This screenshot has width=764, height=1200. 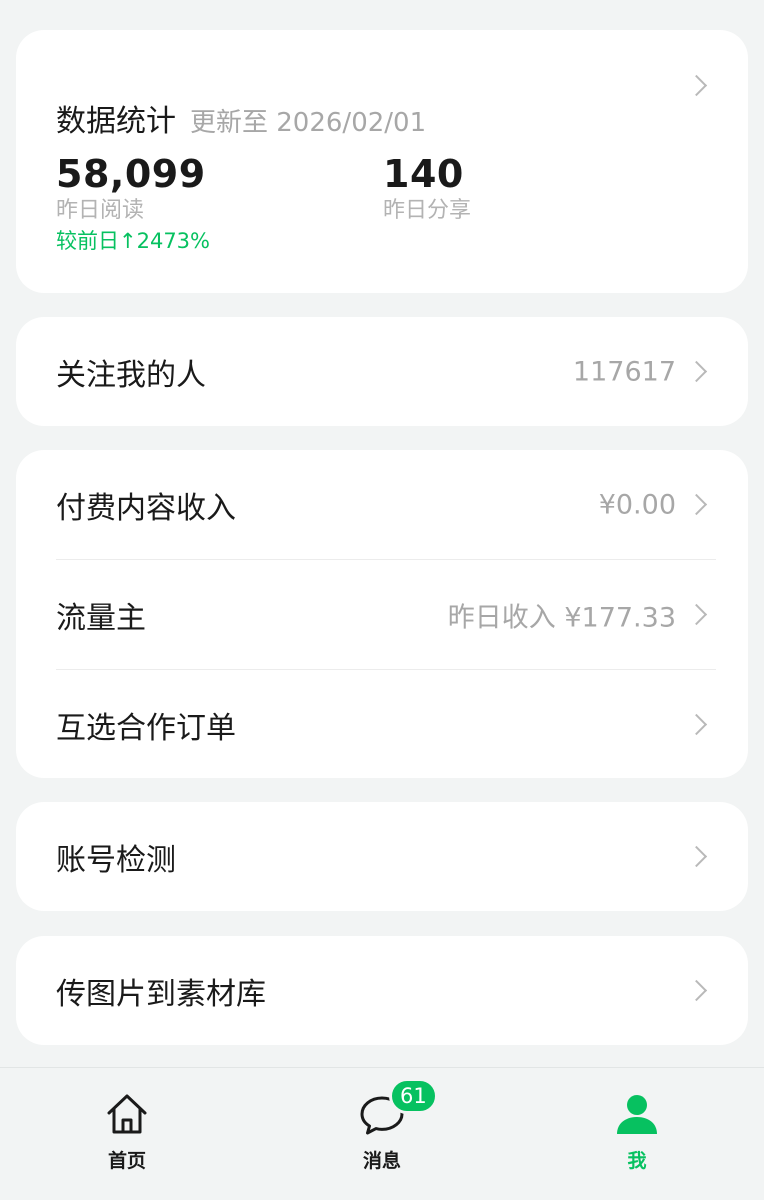 What do you see at coordinates (100, 210) in the screenshot?
I see `reads-label: 昨日阅读` at bounding box center [100, 210].